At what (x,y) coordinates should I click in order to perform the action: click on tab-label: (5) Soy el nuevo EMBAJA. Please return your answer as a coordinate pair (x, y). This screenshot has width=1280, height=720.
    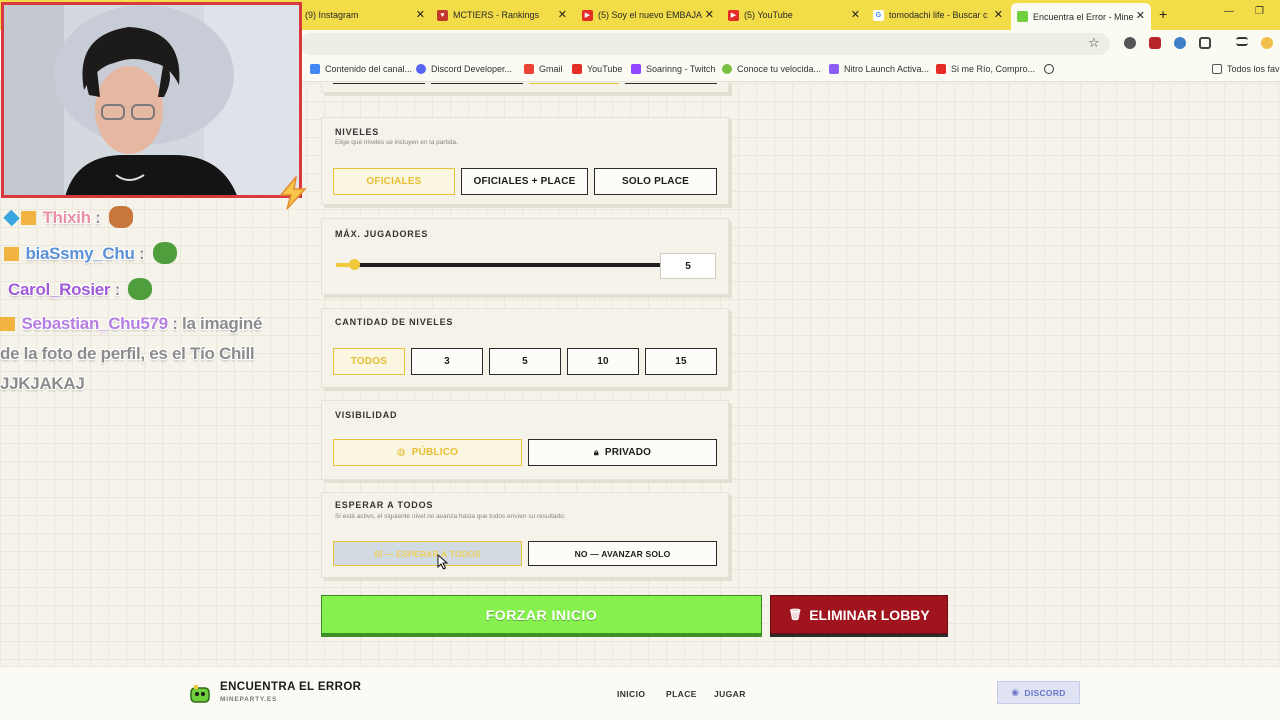
    Looking at the image, I should click on (650, 15).